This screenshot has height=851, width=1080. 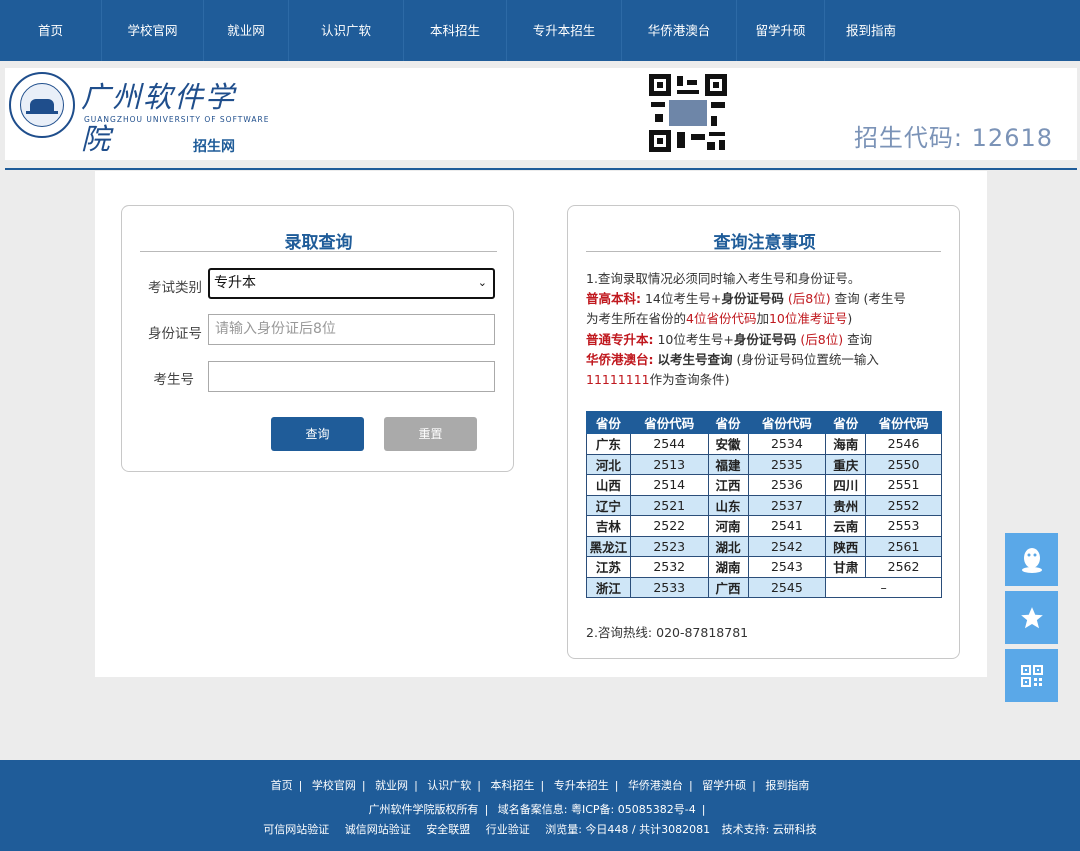 I want to click on footer-link: 本科招生, so click(x=513, y=785).